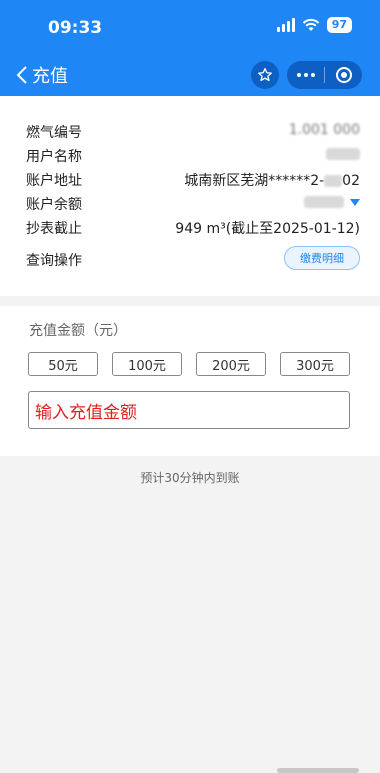 This screenshot has height=773, width=380. I want to click on amount-option-50: 50元, so click(63, 364).